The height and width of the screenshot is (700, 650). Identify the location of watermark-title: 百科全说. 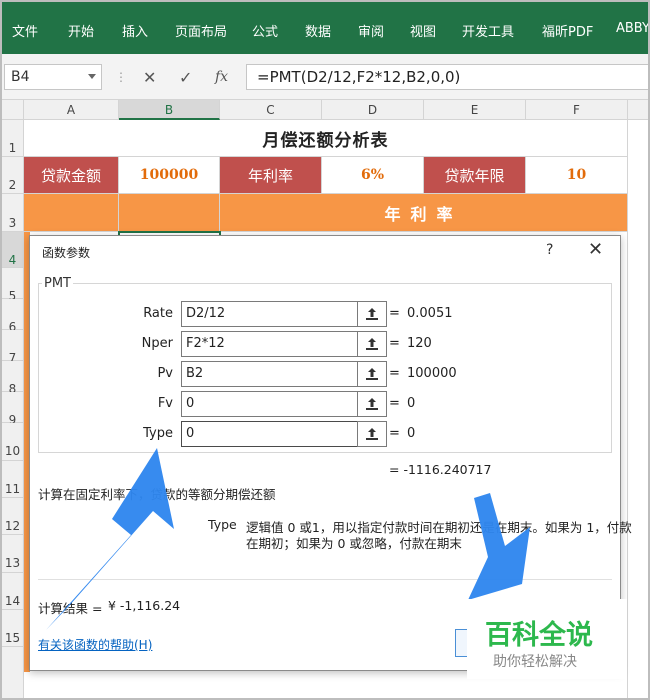
(539, 635).